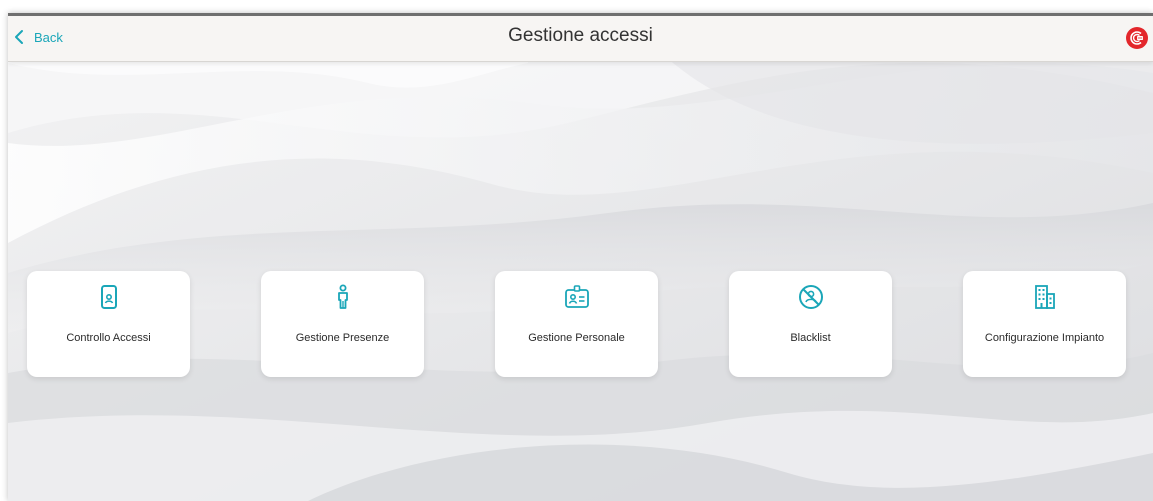 This screenshot has height=501, width=1153. I want to click on brand-logo-icon, so click(1137, 38).